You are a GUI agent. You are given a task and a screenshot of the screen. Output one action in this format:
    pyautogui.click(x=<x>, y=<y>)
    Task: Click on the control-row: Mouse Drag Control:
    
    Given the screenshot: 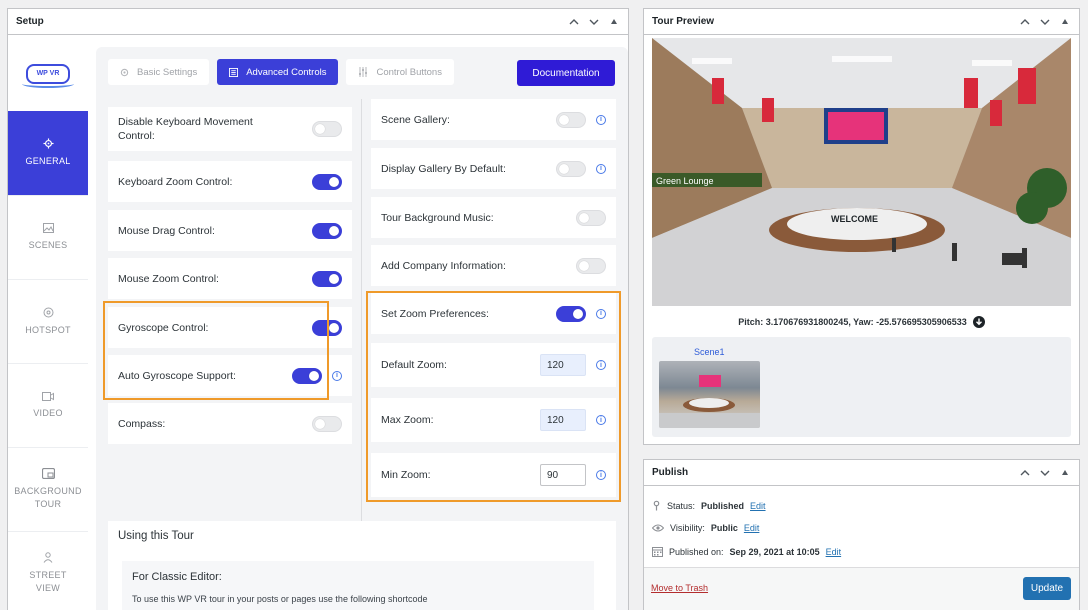 What is the action you would take?
    pyautogui.click(x=230, y=230)
    